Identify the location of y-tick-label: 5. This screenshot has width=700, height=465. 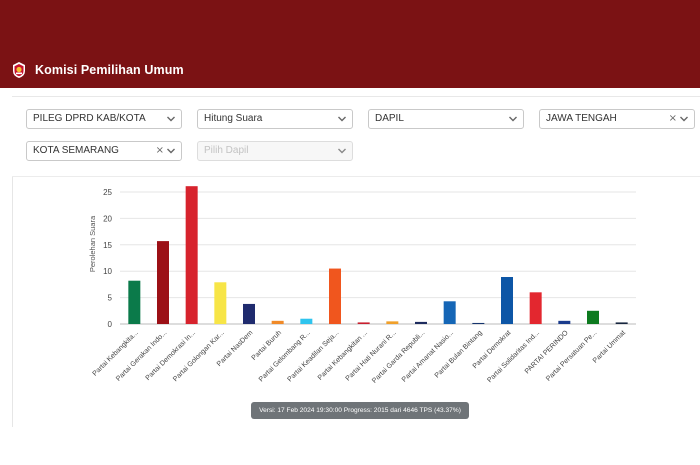
(110, 298).